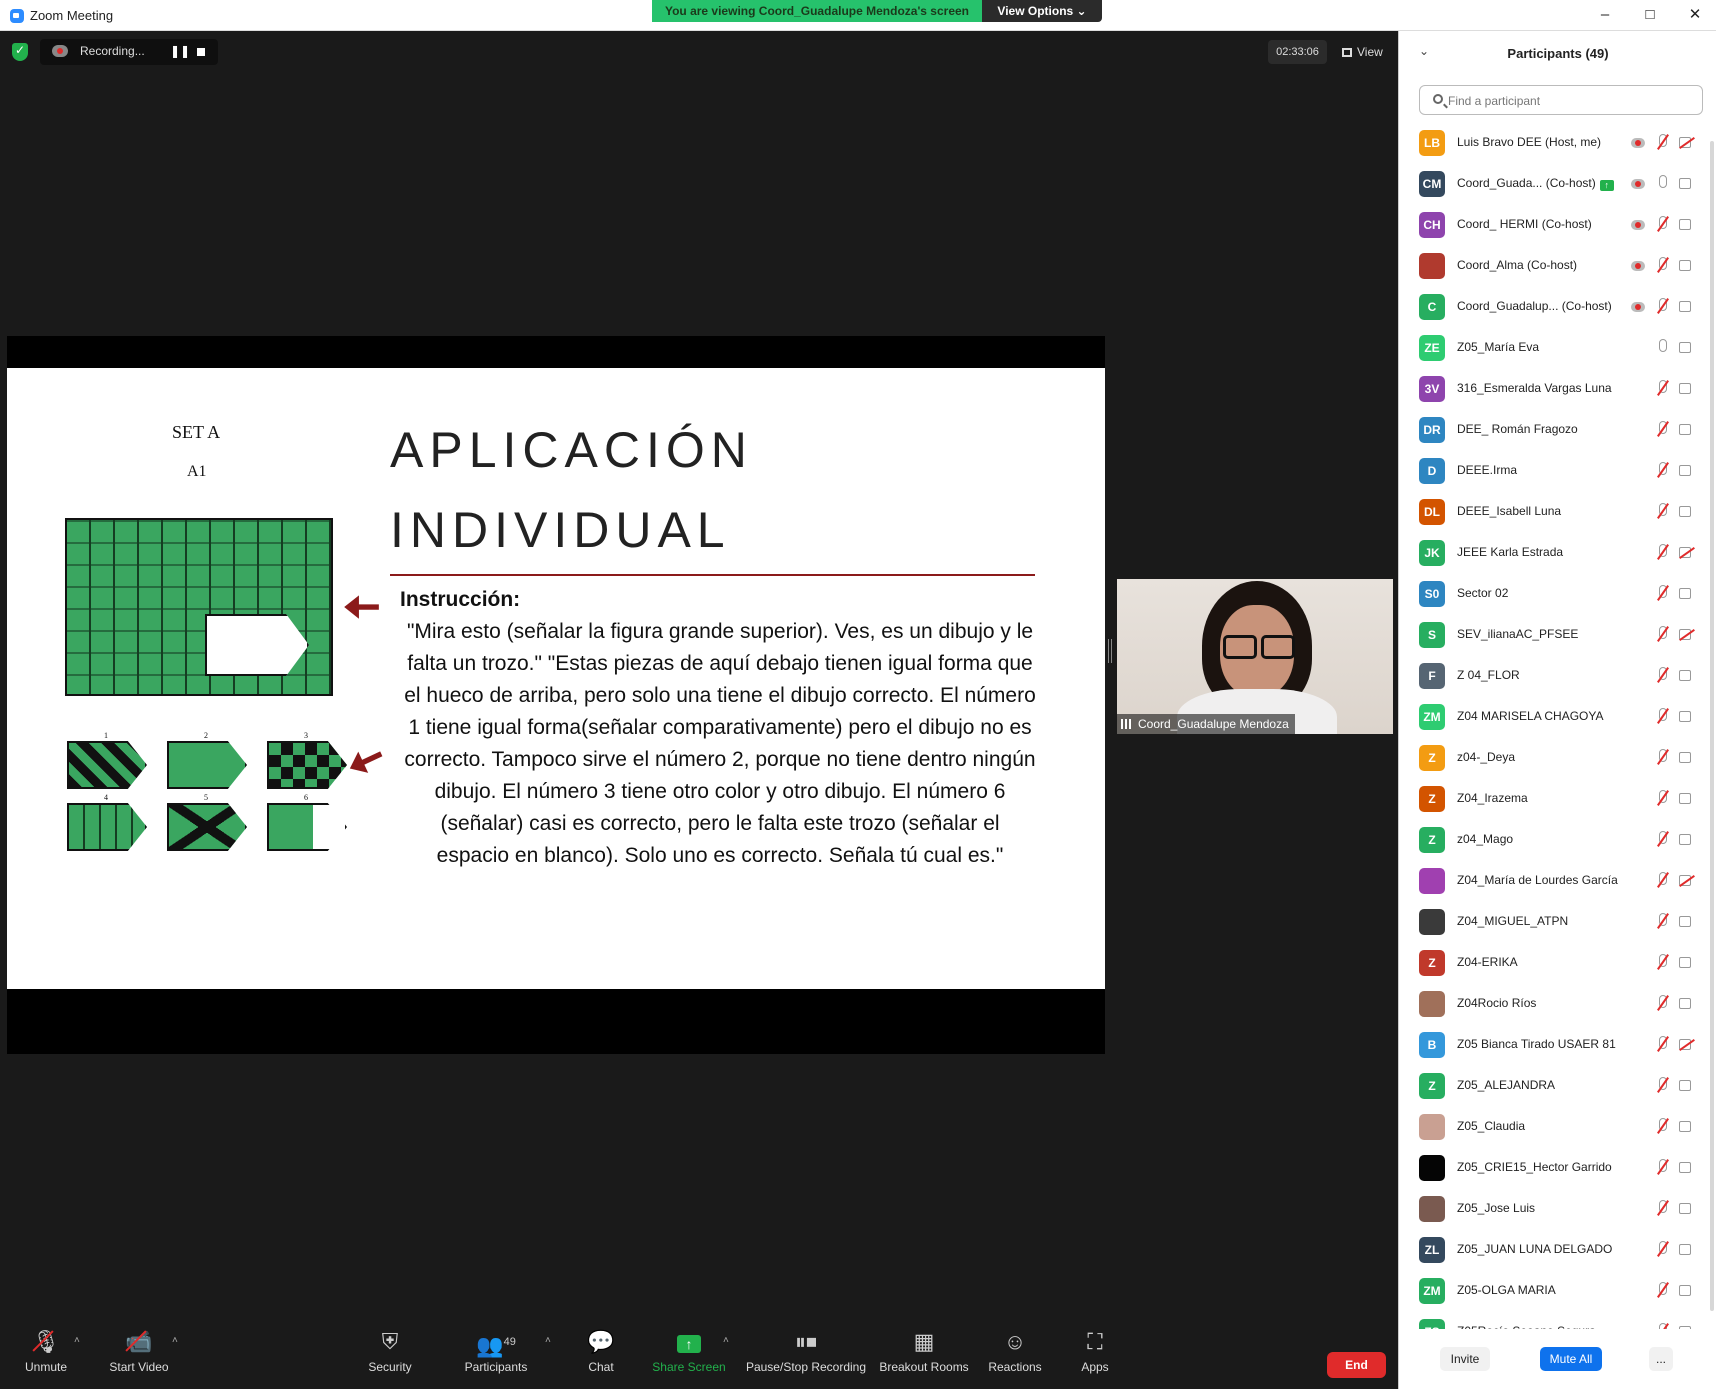 This screenshot has height=1389, width=1716. Describe the element at coordinates (1557, 635) in the screenshot. I see `participant-row: S SEV_ilianaAC_PFSEE` at that location.